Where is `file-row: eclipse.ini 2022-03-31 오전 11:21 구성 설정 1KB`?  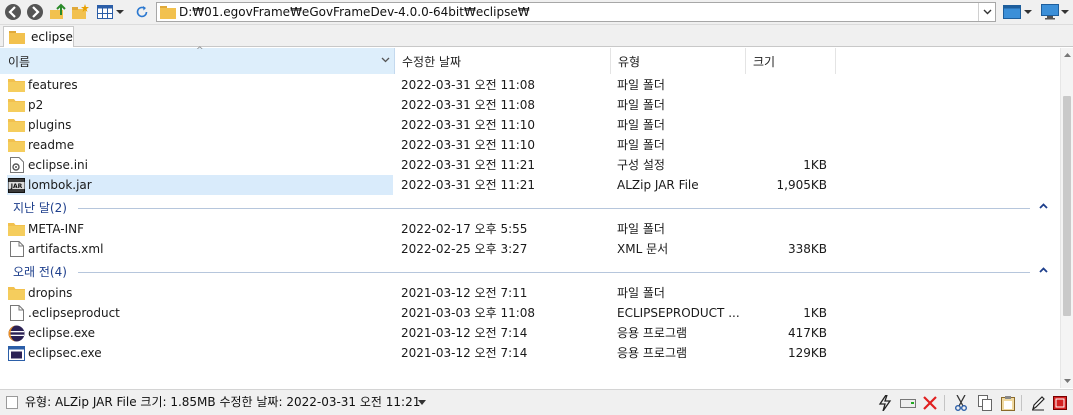
file-row: eclipse.ini 2022-03-31 오전 11:21 구성 설정 1KB is located at coordinates (530, 165).